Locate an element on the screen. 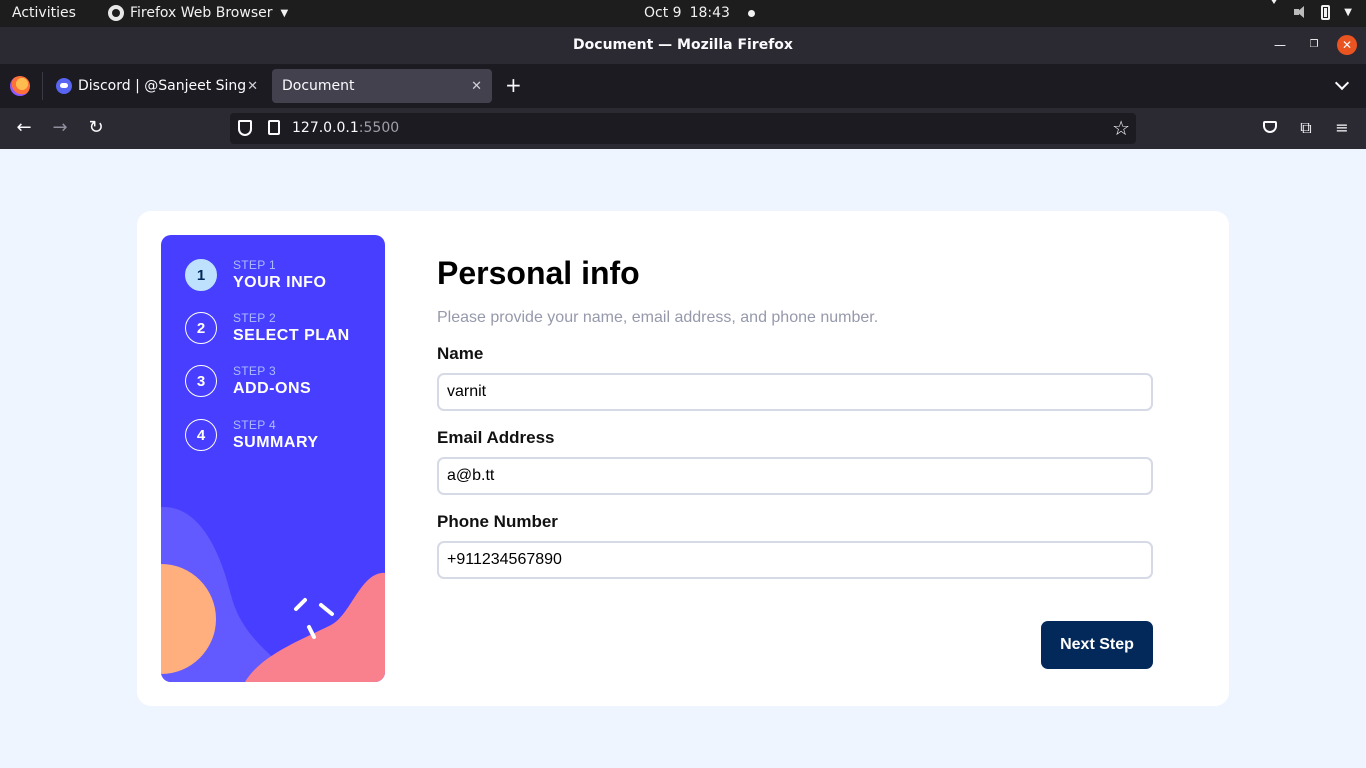 The height and width of the screenshot is (768, 1366). forward-button: → is located at coordinates (60, 129).